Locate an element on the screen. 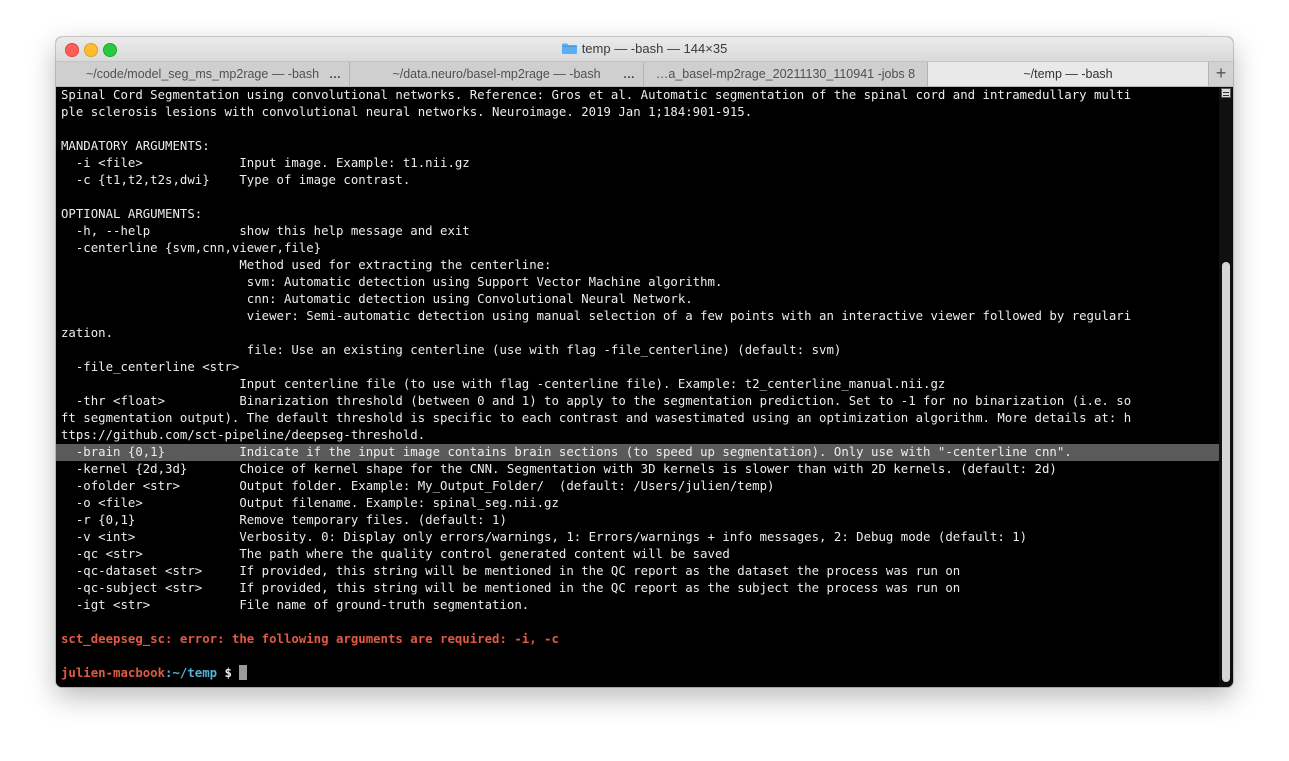  shell-prompt: julien-macbook:~/temp $ is located at coordinates (640, 673).